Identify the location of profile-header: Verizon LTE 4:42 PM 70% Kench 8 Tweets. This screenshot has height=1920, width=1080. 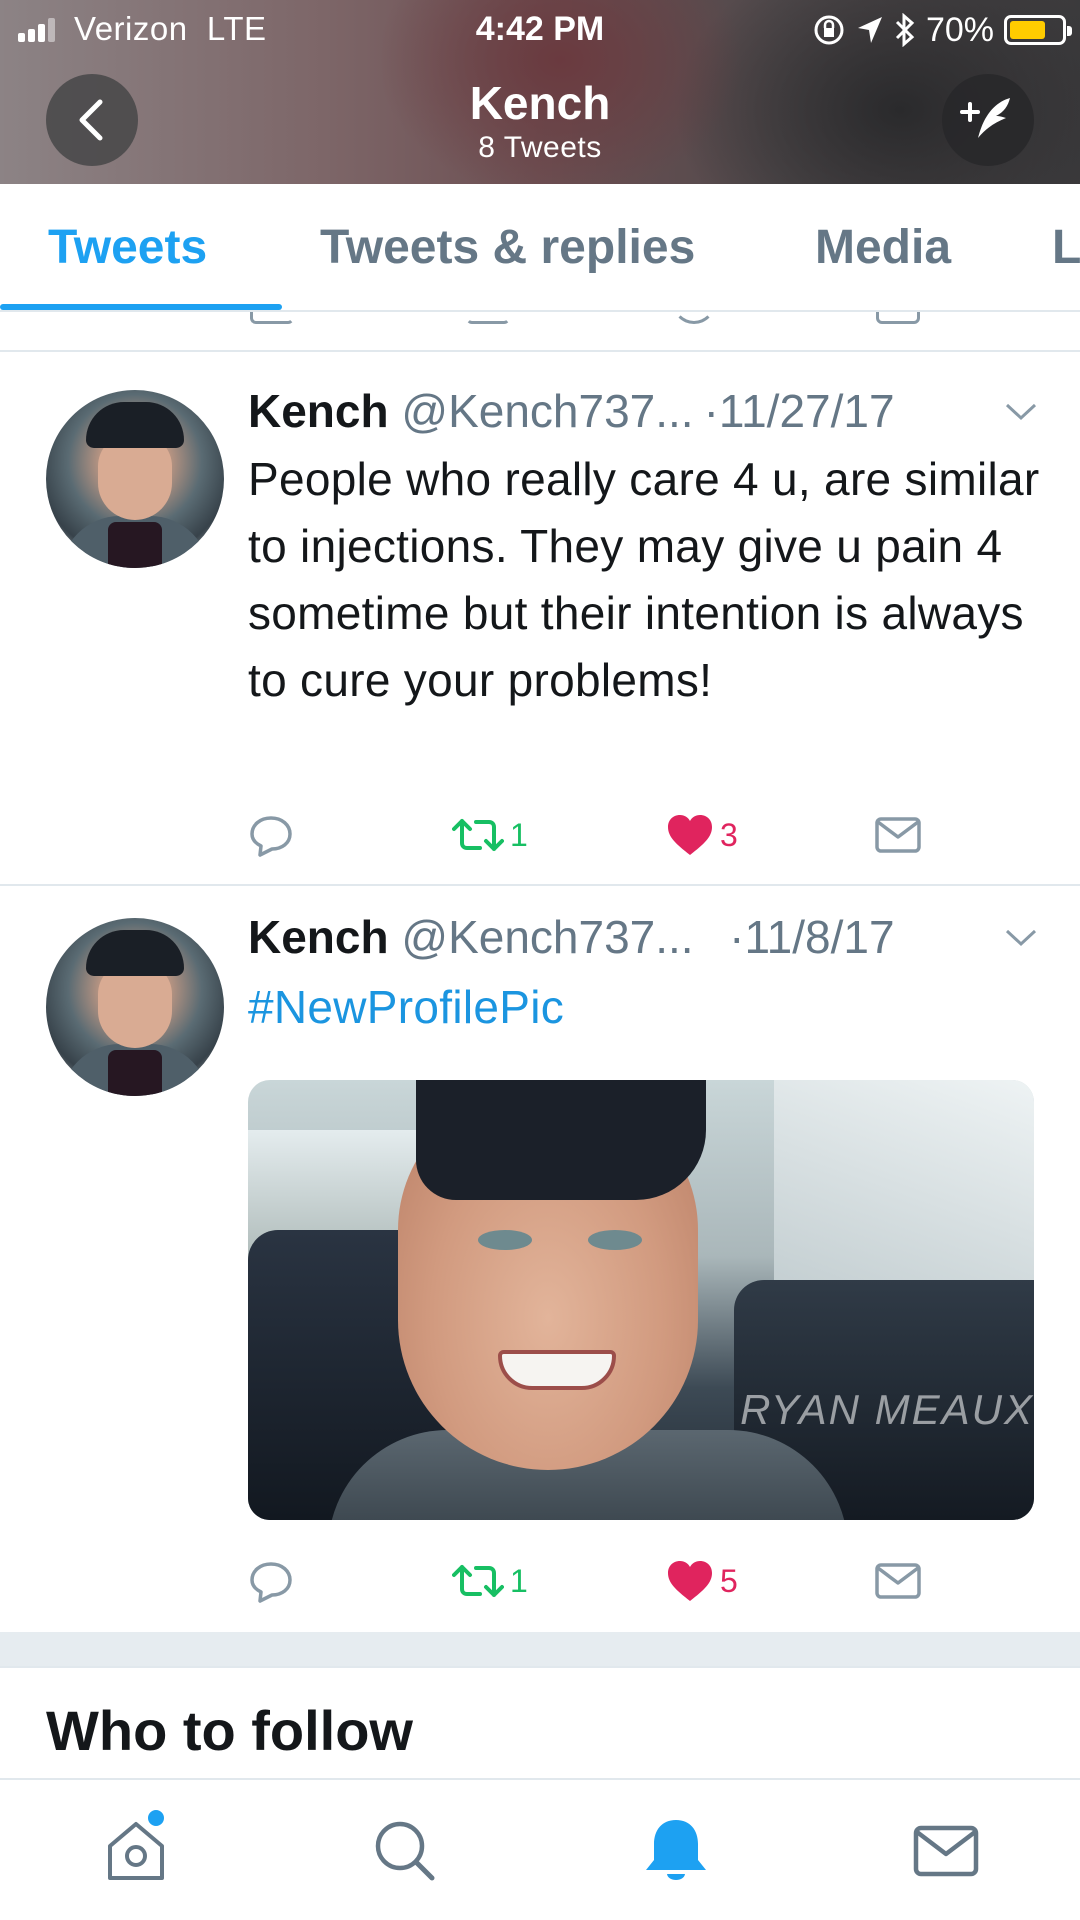
(540, 92).